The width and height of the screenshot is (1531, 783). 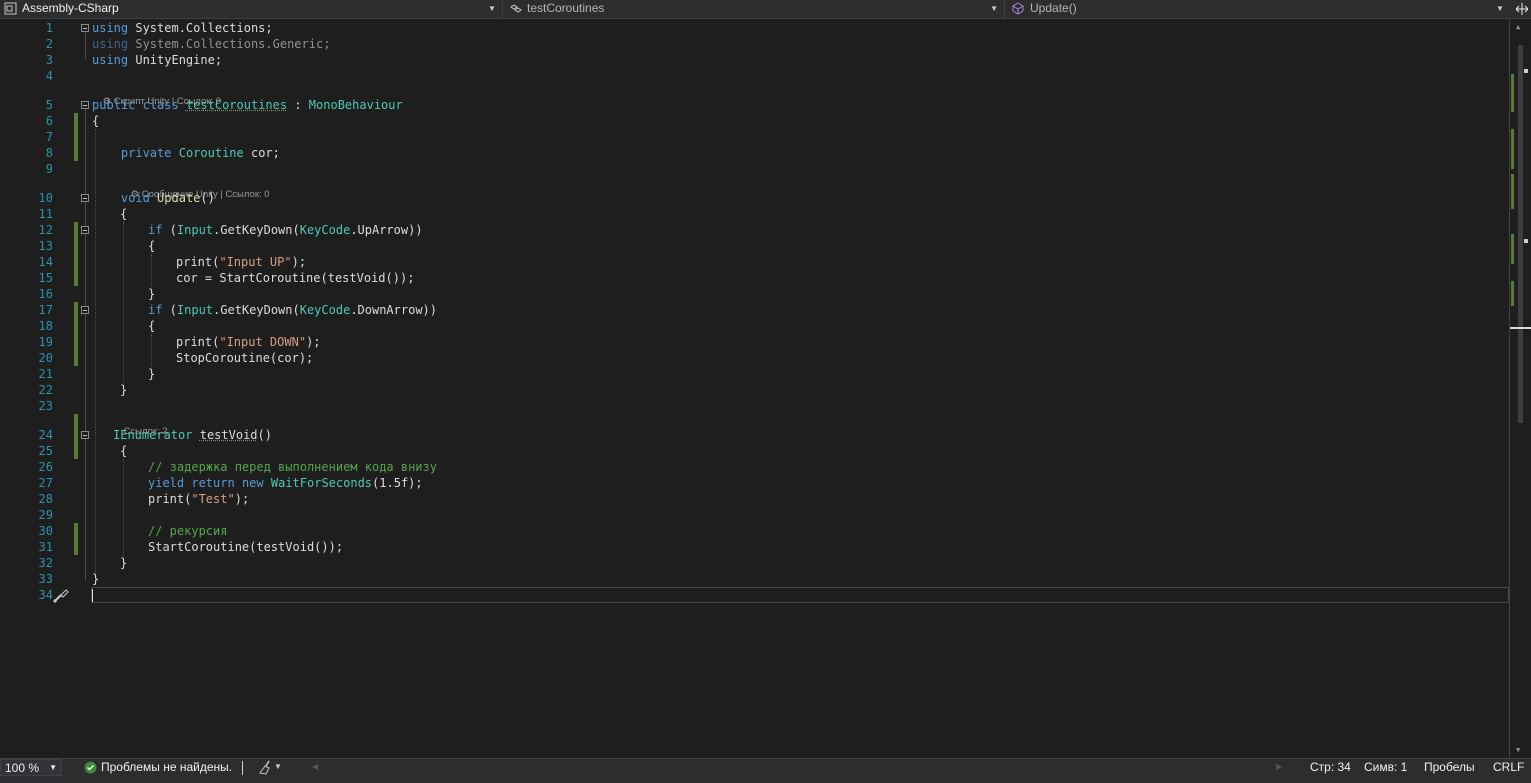 I want to click on split-icon, so click(x=1521, y=9).